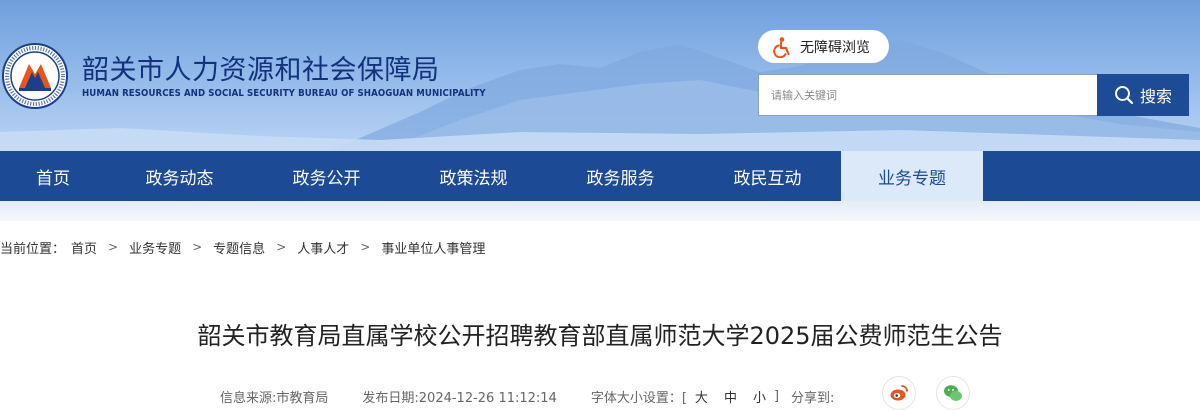 The height and width of the screenshot is (410, 1200). Describe the element at coordinates (759, 396) in the screenshot. I see `font-size-small-button: 小` at that location.